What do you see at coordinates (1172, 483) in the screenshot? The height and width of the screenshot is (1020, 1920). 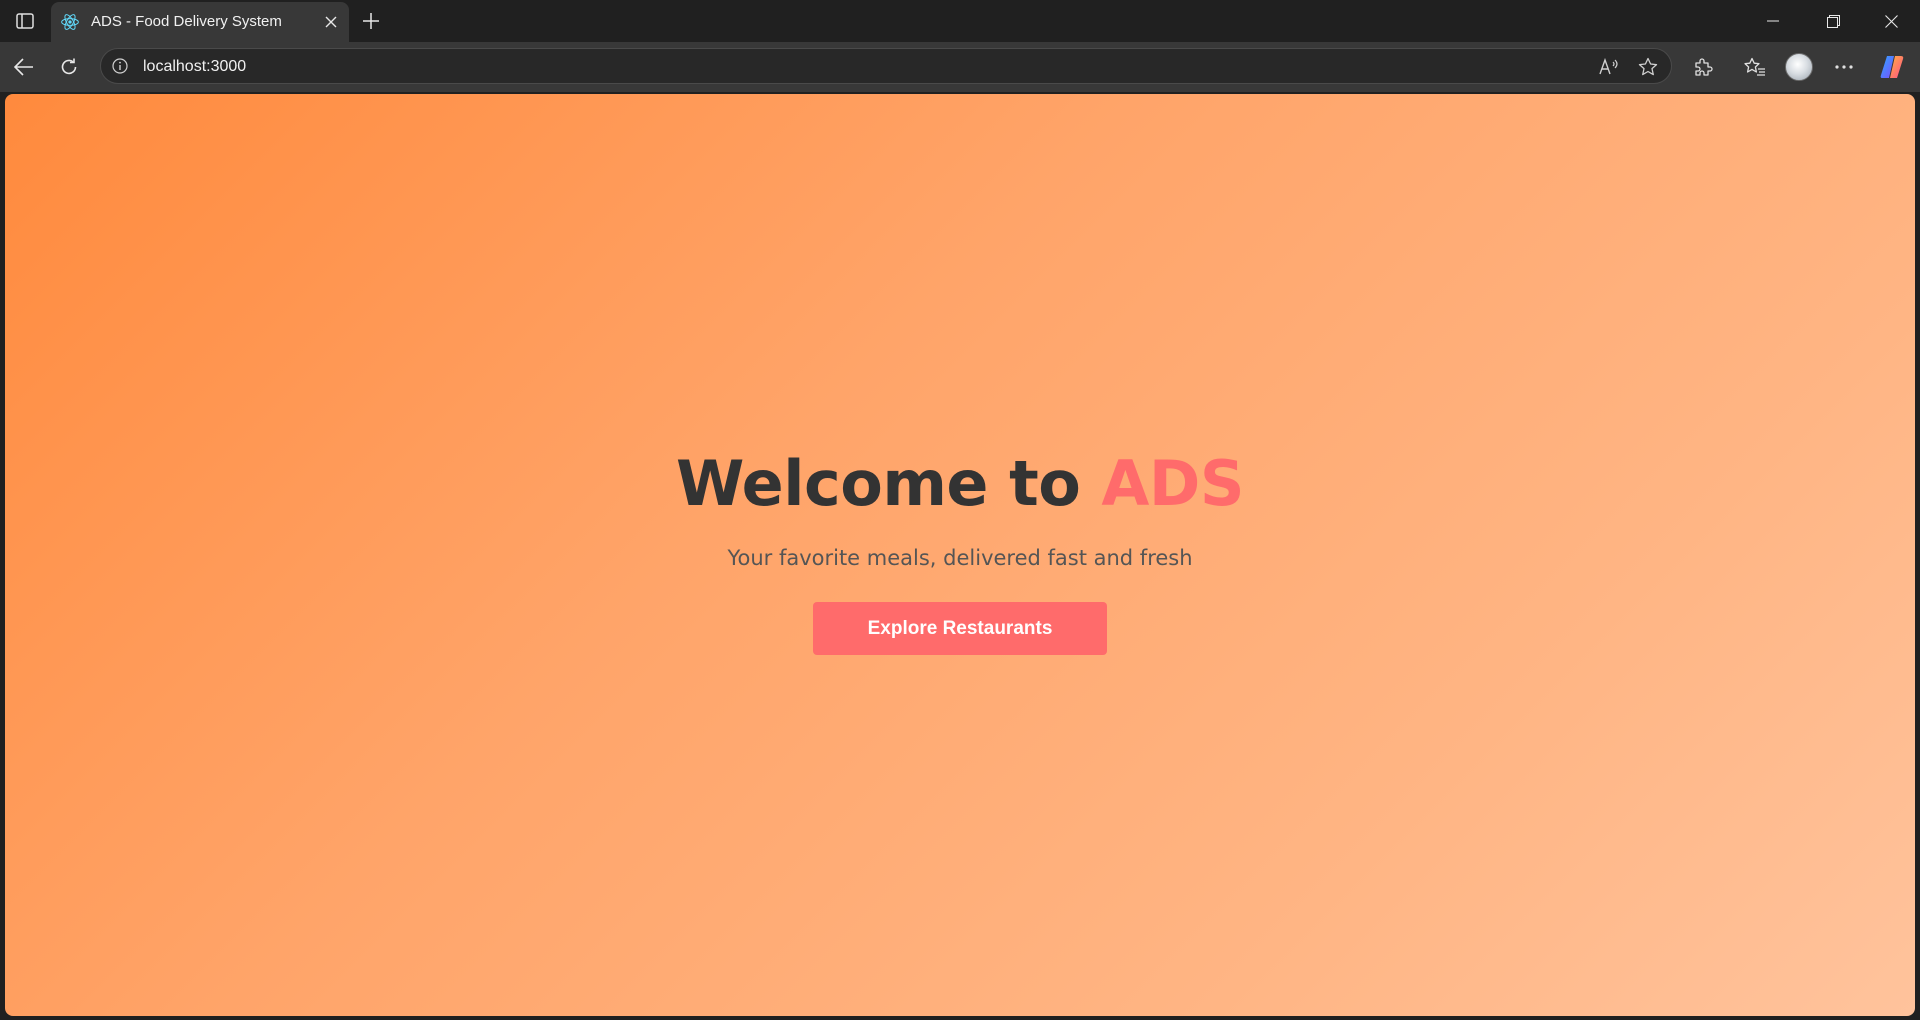 I see `brand-name: ADS` at bounding box center [1172, 483].